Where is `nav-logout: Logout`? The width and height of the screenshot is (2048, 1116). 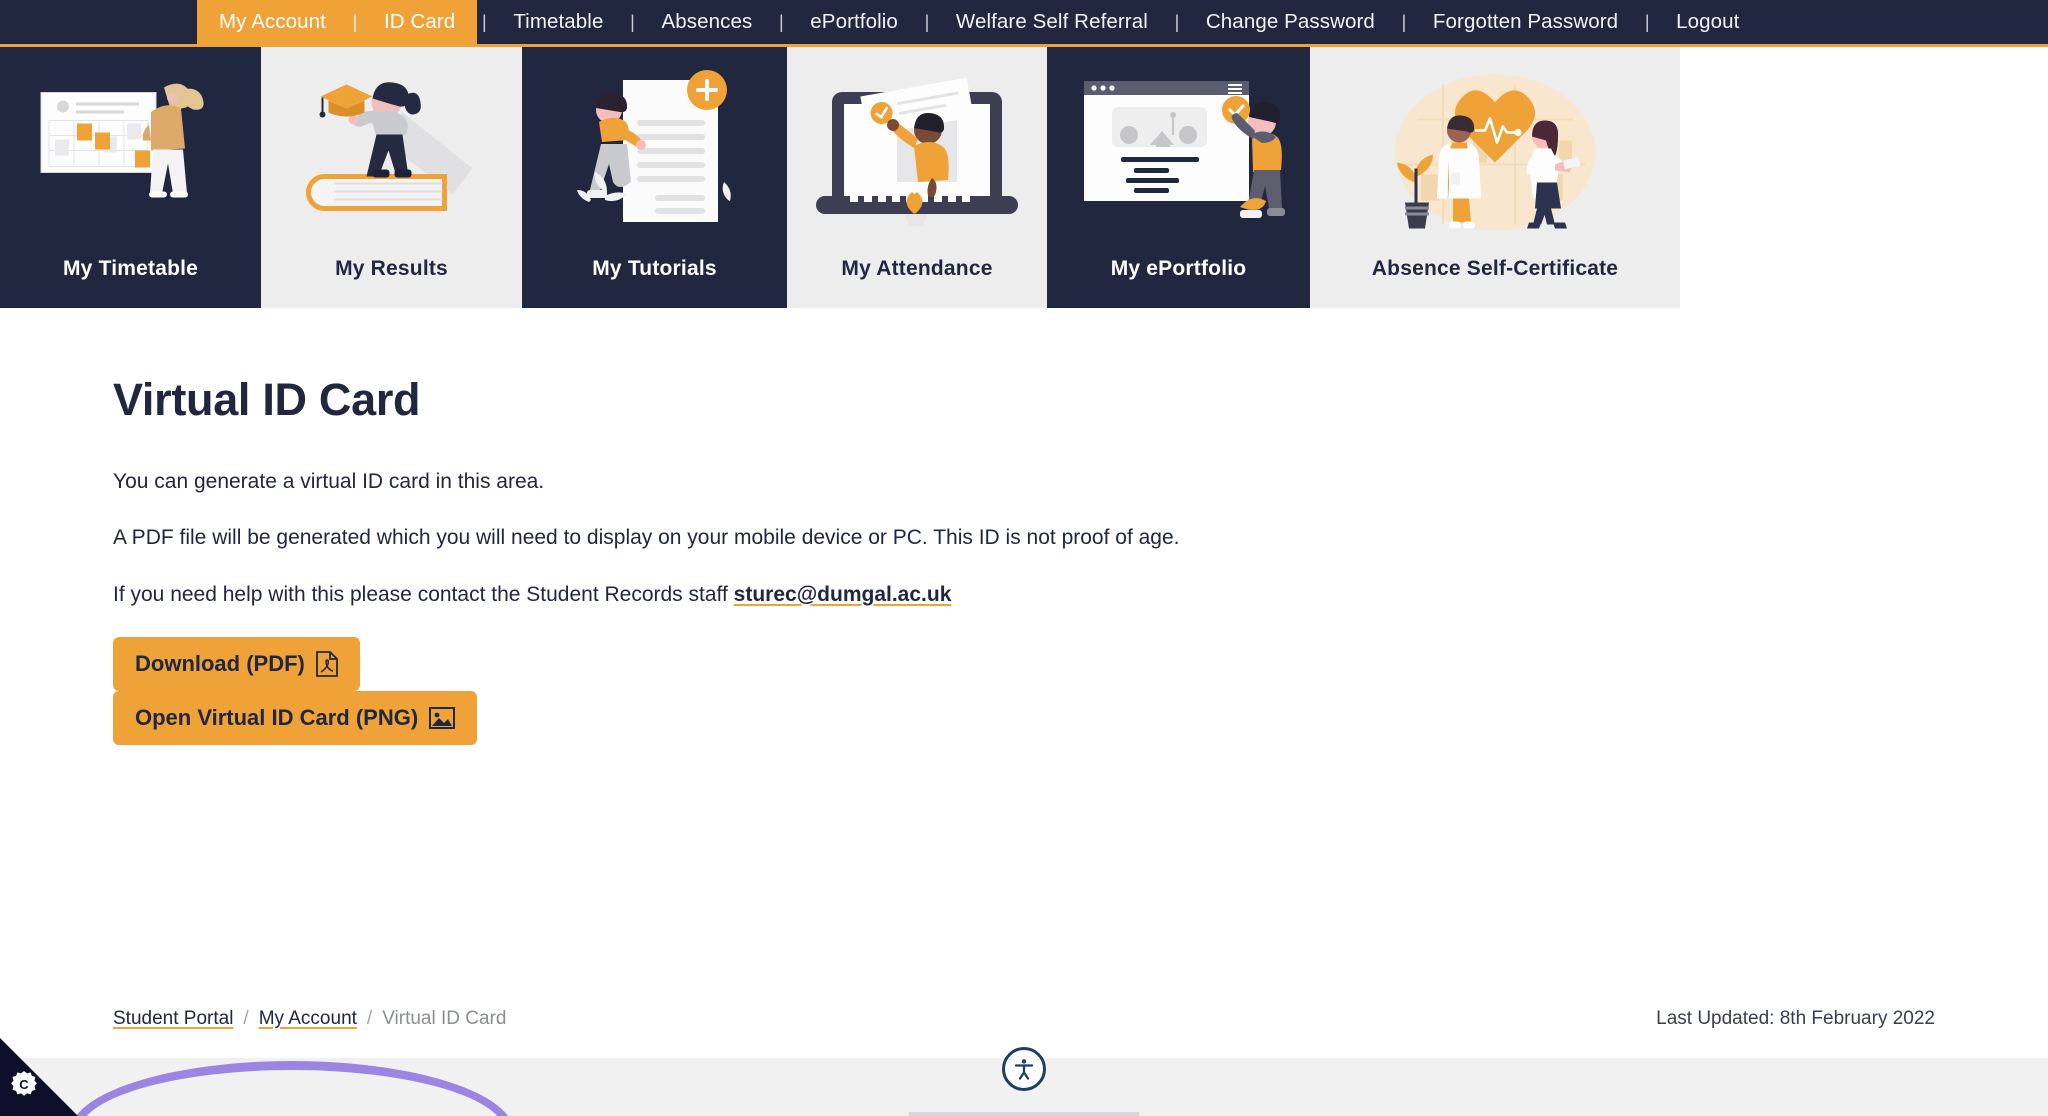
nav-logout: Logout is located at coordinates (1707, 22).